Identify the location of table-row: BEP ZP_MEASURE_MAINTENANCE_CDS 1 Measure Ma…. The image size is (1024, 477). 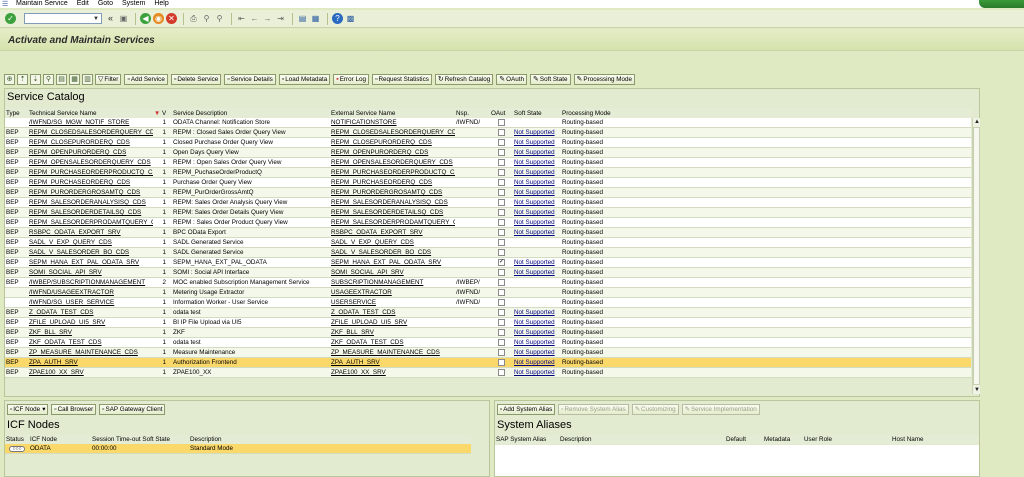
(488, 353).